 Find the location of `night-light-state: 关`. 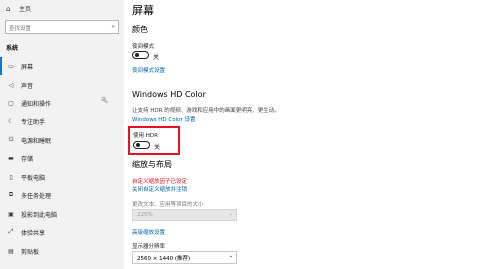

night-light-state: 关 is located at coordinates (156, 57).